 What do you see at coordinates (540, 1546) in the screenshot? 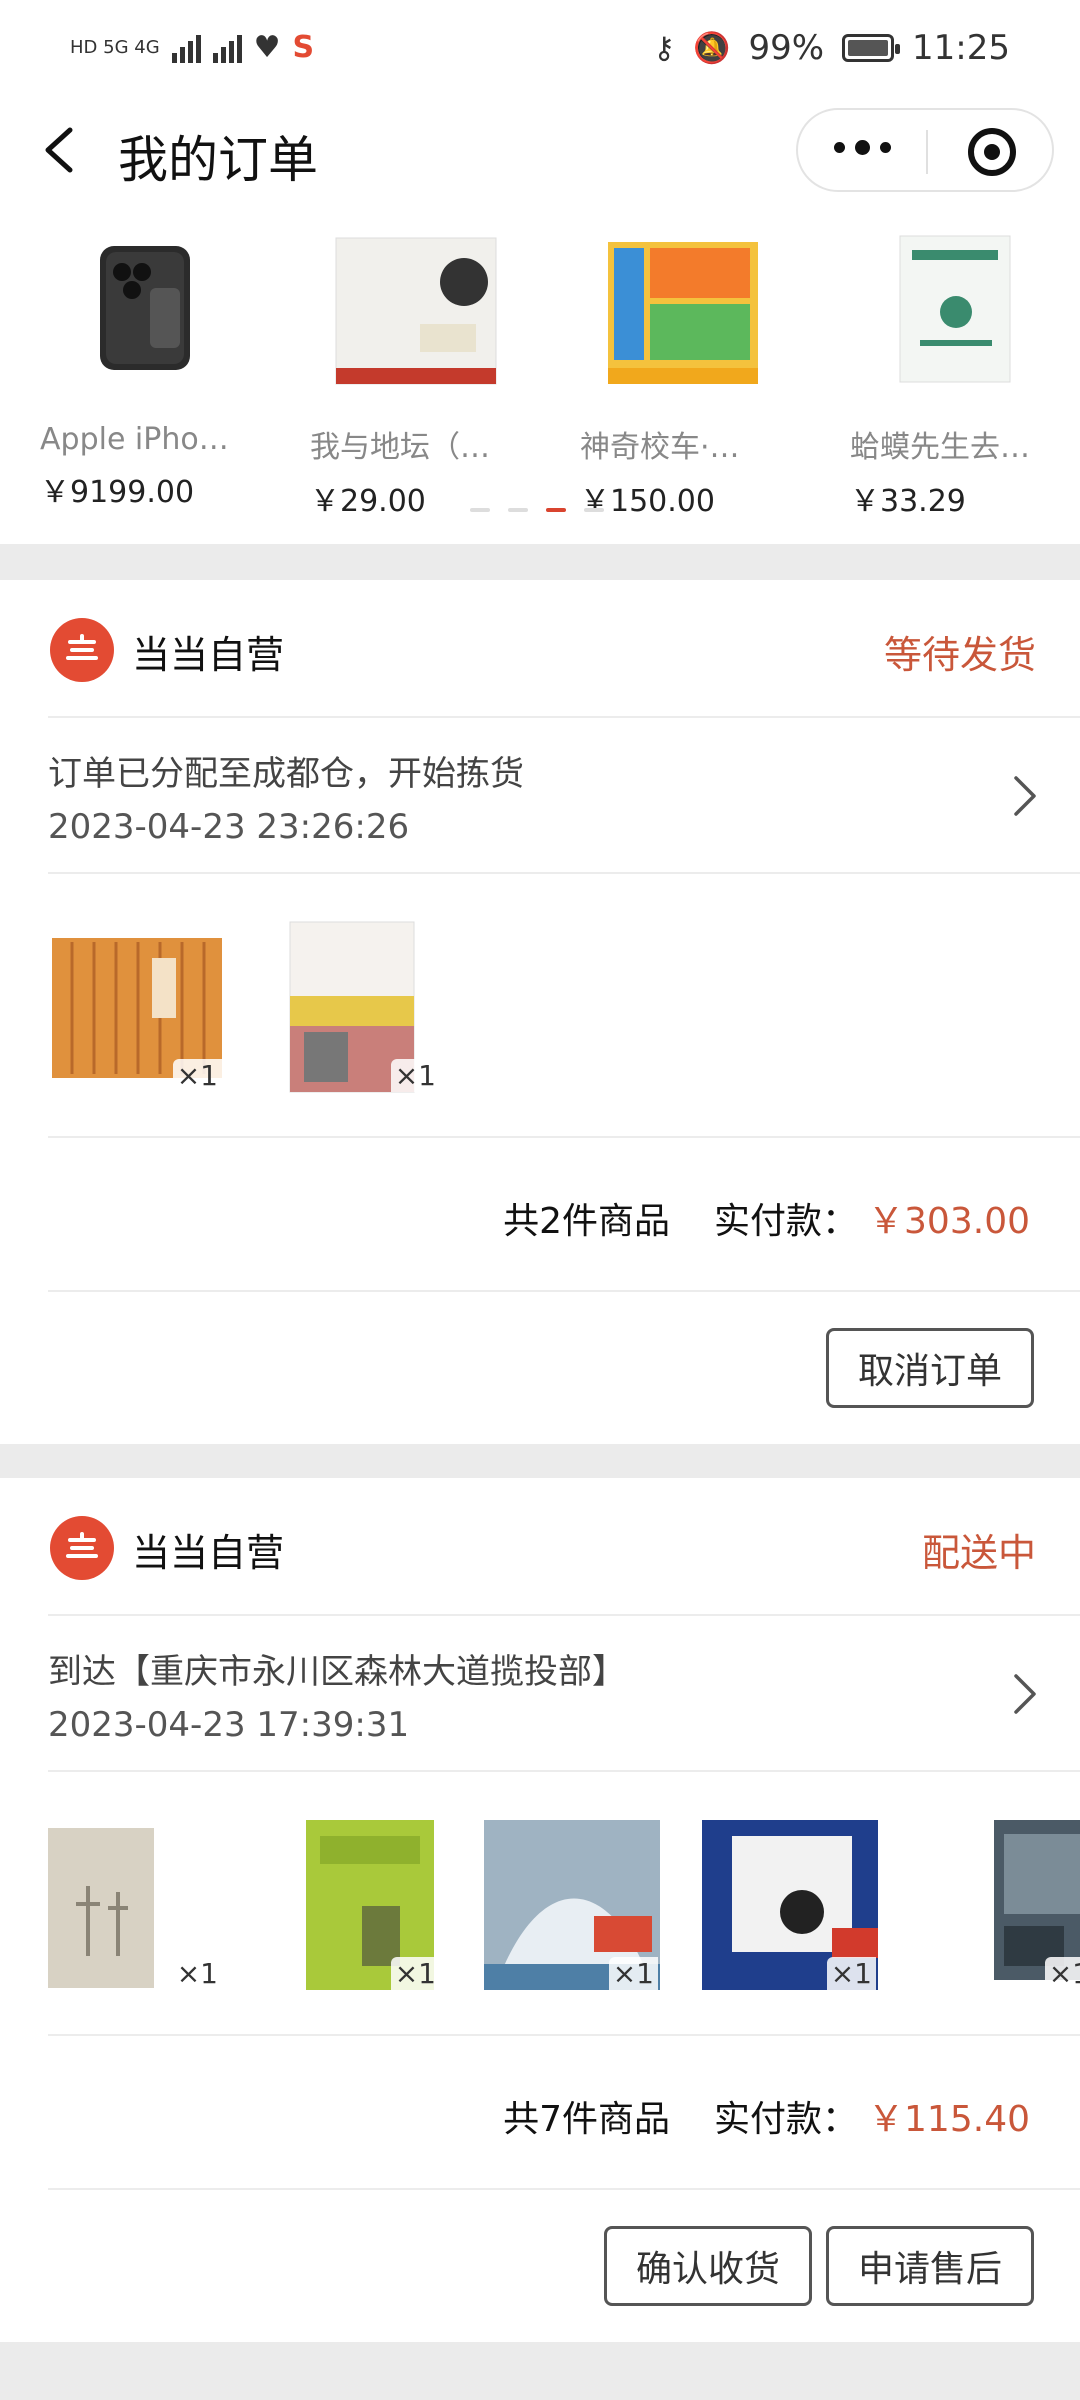
I see `order-header: 当当自营 配送中` at bounding box center [540, 1546].